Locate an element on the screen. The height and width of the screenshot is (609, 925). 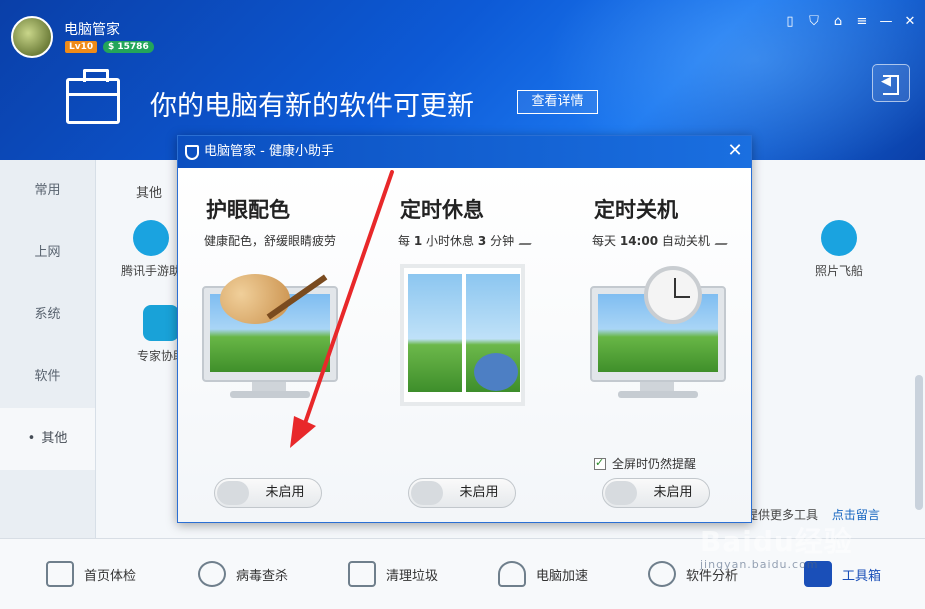
rest-interval-hours: 1 is located at coordinates (418, 241).